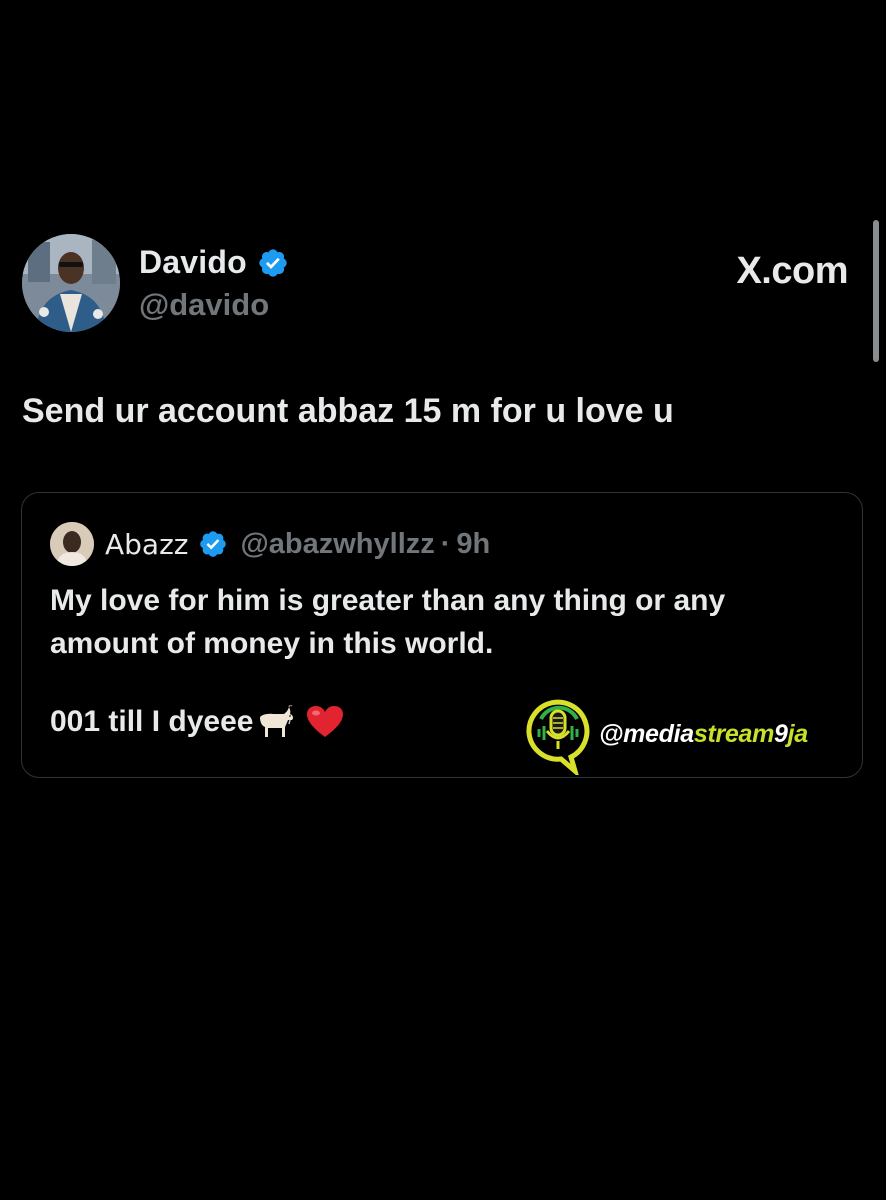  What do you see at coordinates (348, 411) in the screenshot?
I see `tweet-text: Send ur account abbaz 15 m for u love u` at bounding box center [348, 411].